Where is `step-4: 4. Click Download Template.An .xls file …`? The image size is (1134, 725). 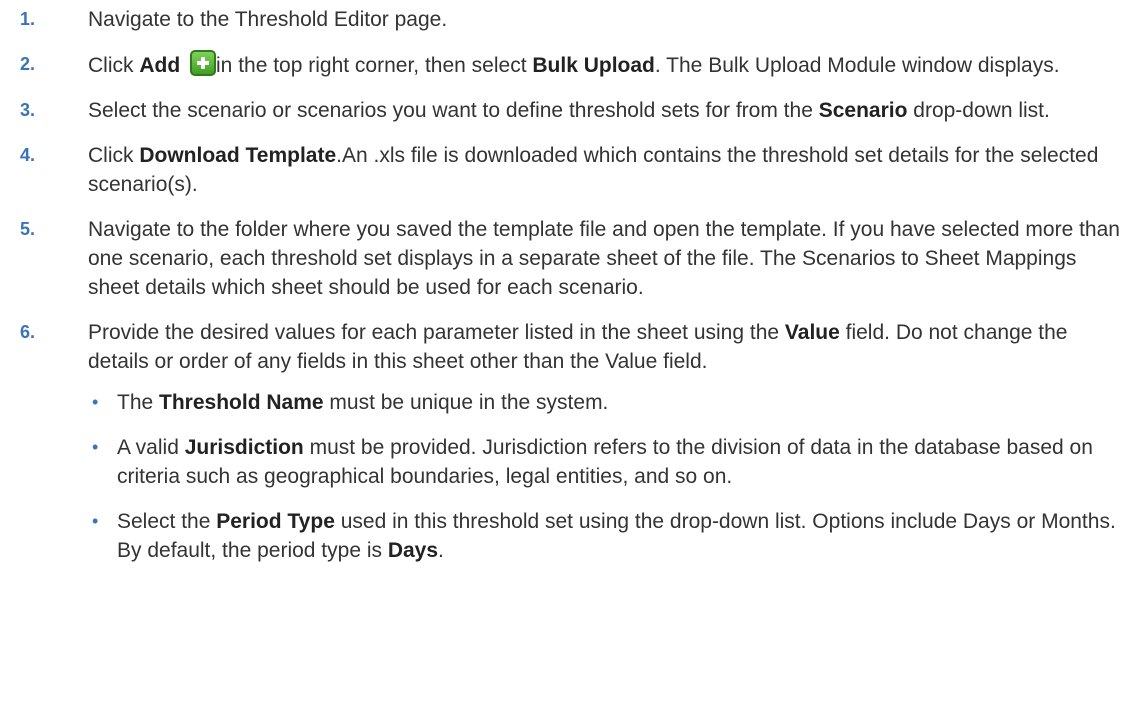
step-4: 4. Click Download Template.An .xls file … is located at coordinates (572, 170).